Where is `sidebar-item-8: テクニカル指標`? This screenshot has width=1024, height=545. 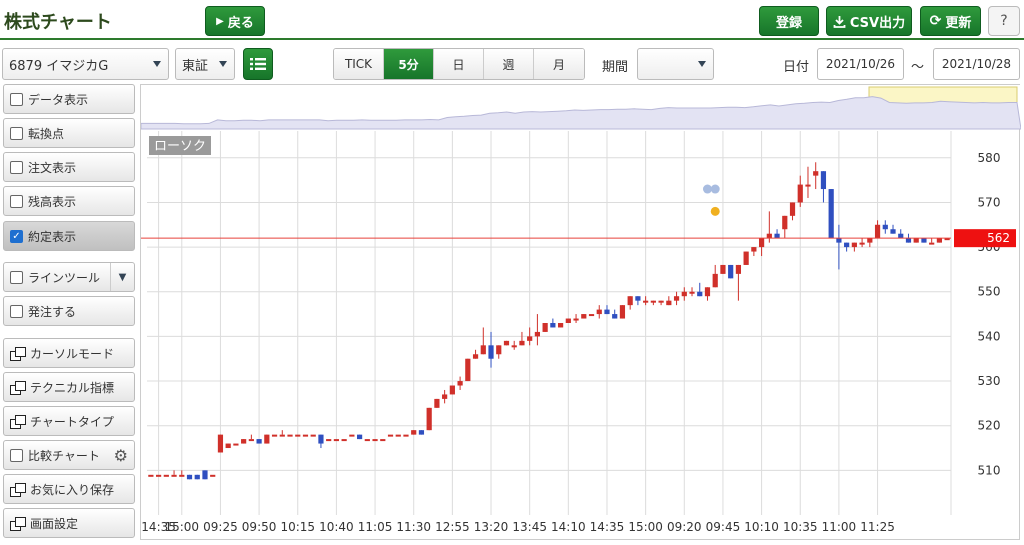 sidebar-item-8: テクニカル指標 is located at coordinates (69, 387).